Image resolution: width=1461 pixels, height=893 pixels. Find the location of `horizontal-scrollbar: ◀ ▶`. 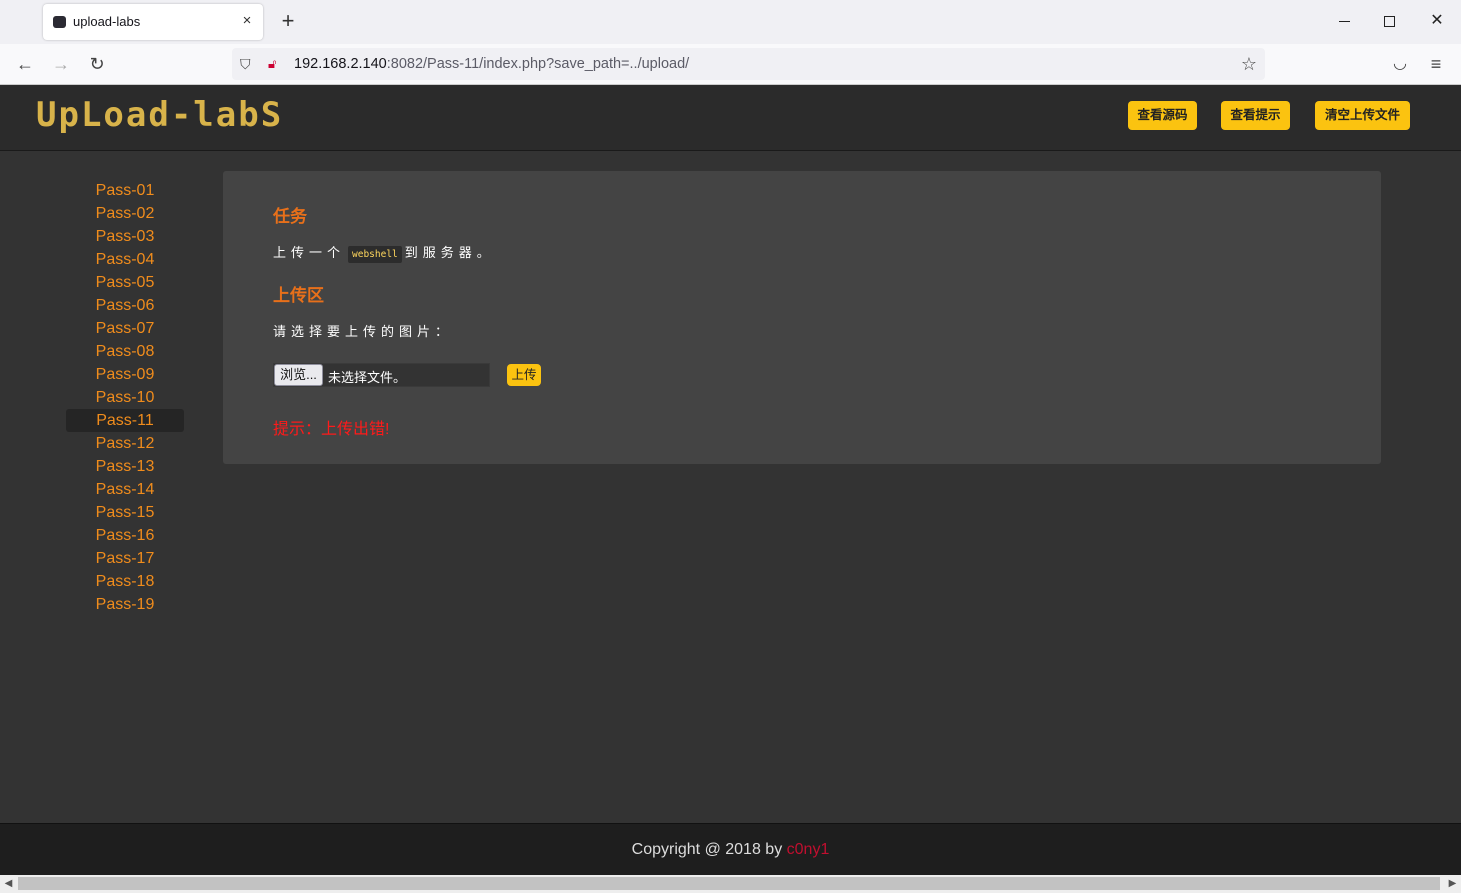

horizontal-scrollbar: ◀ ▶ is located at coordinates (730, 884).